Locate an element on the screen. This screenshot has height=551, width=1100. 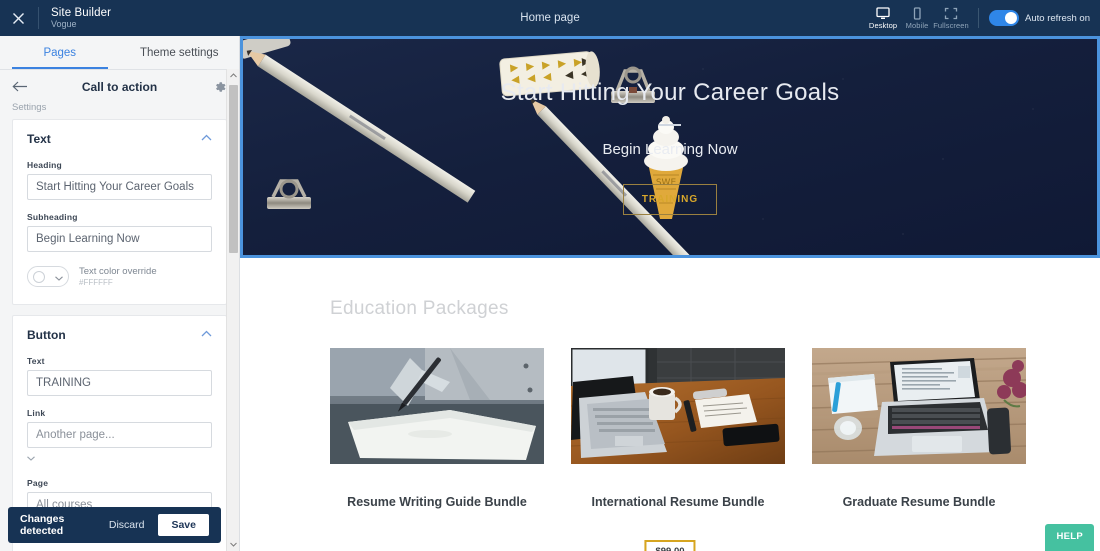
panel-header: Call to action is located at coordinates (119, 86).